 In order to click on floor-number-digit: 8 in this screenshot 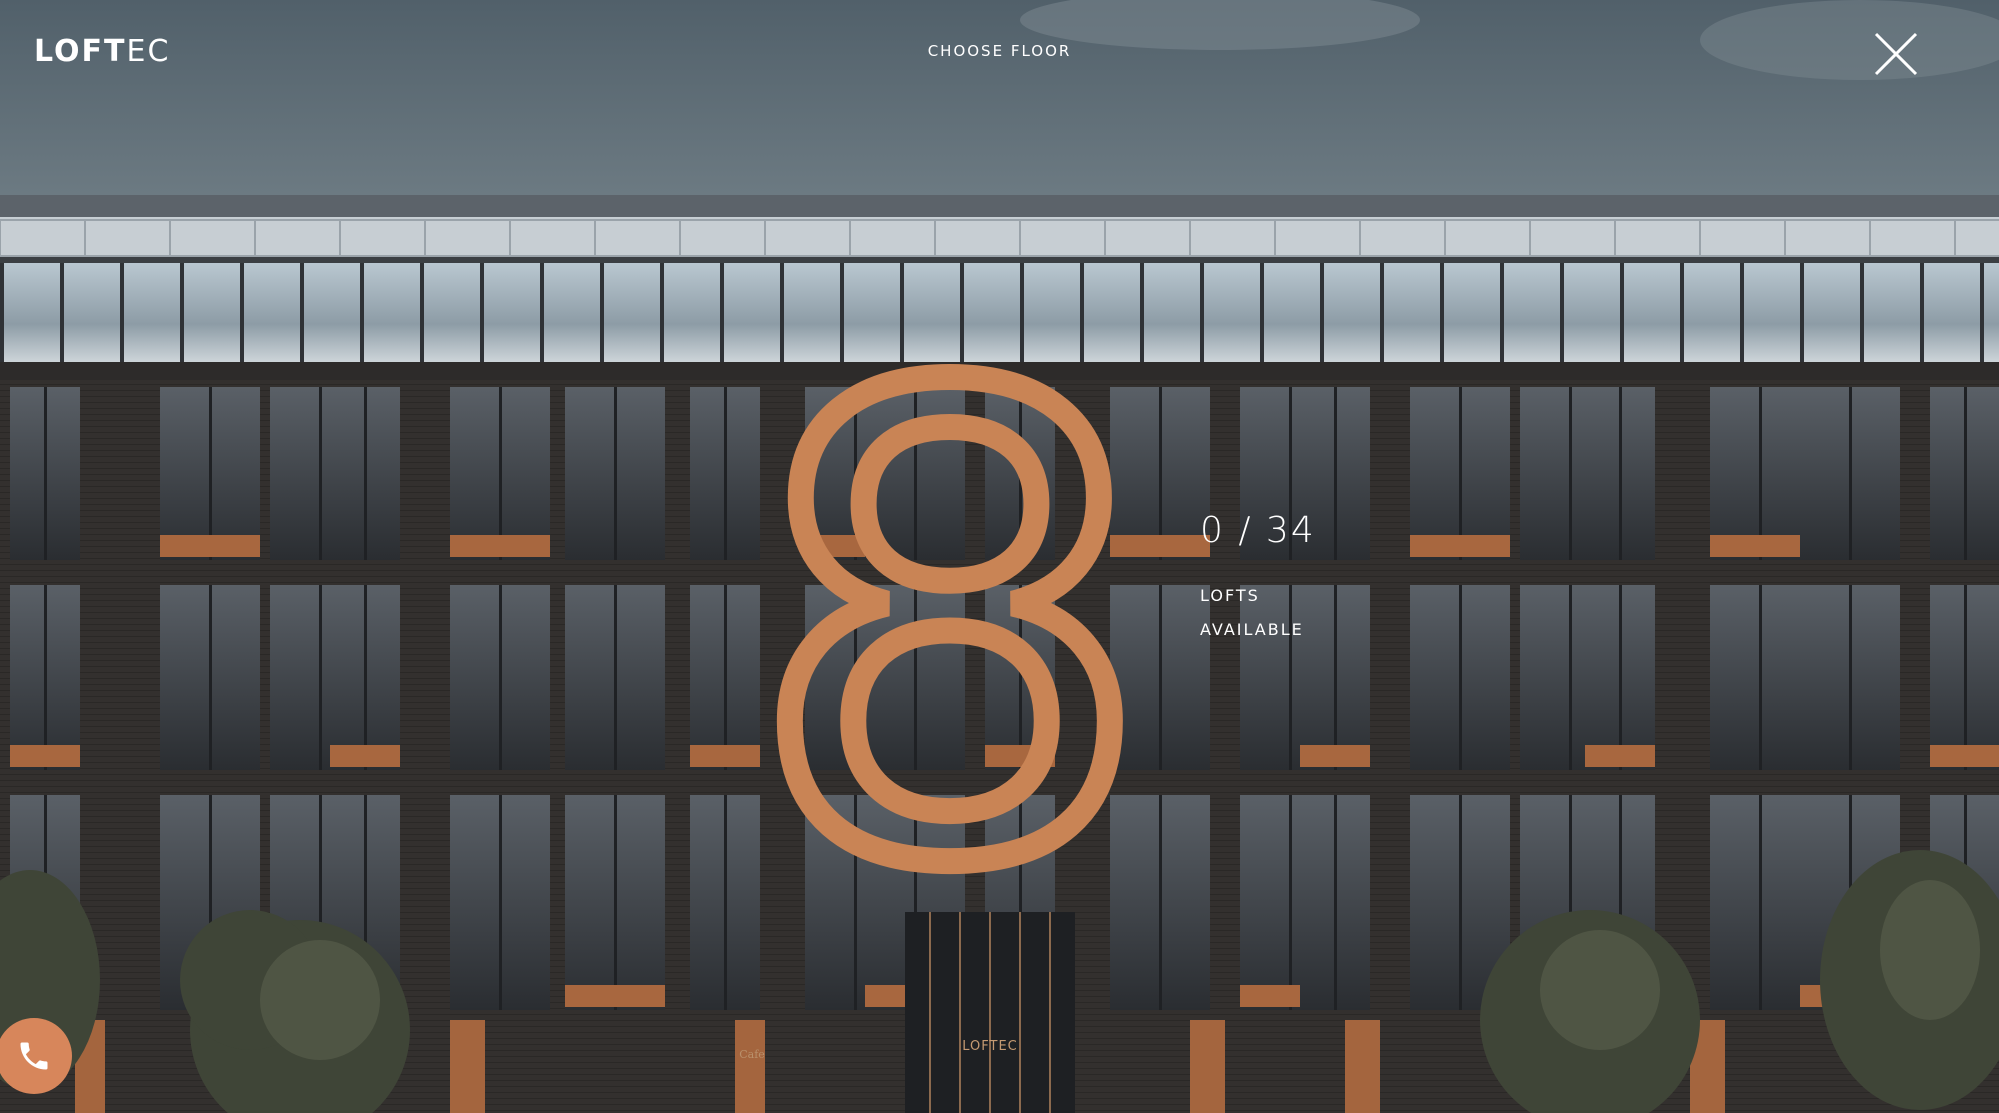, I will do `click(950, 620)`.